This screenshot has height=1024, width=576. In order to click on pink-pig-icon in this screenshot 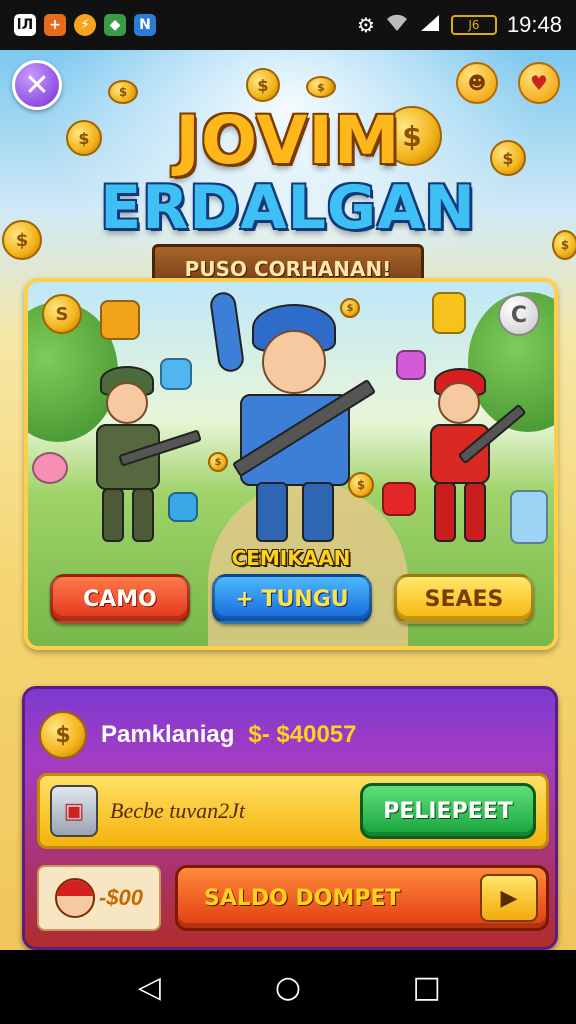, I will do `click(50, 468)`.